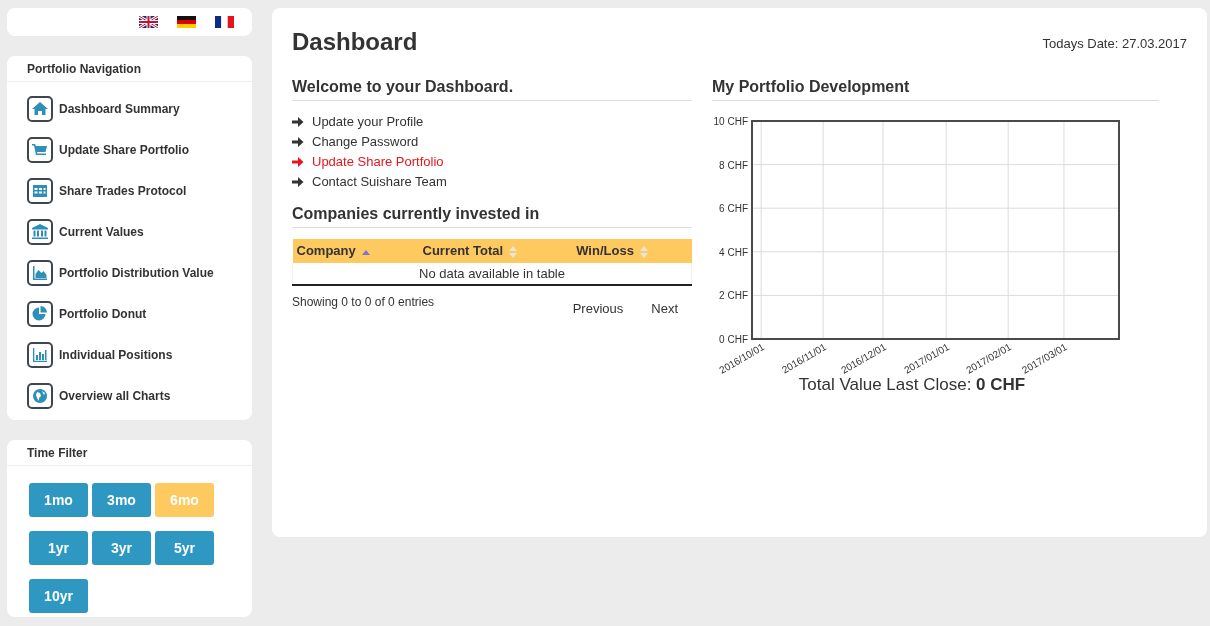 The height and width of the screenshot is (626, 1210). Describe the element at coordinates (1114, 43) in the screenshot. I see `todays-date: Todays Date: 27.03.2017` at that location.